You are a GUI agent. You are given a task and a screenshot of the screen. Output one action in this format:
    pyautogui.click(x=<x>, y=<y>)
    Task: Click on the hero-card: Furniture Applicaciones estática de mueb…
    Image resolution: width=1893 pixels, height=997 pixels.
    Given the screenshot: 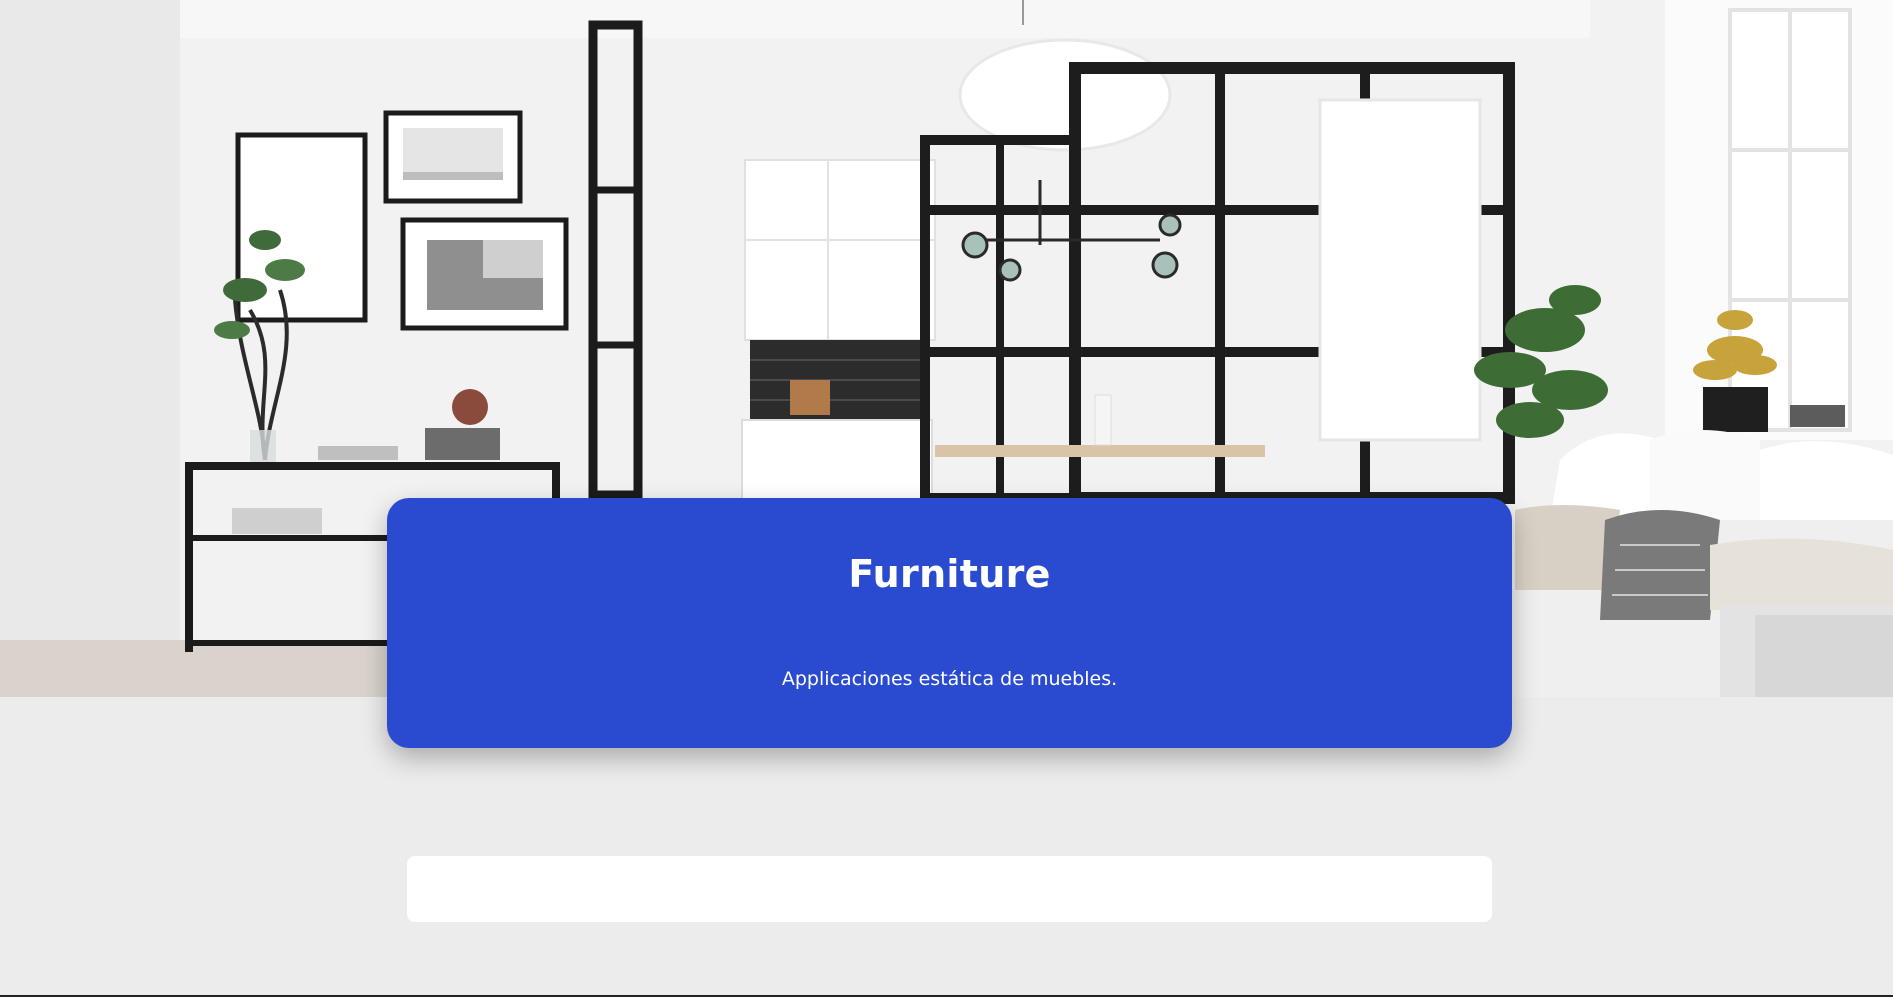 What is the action you would take?
    pyautogui.click(x=949, y=623)
    